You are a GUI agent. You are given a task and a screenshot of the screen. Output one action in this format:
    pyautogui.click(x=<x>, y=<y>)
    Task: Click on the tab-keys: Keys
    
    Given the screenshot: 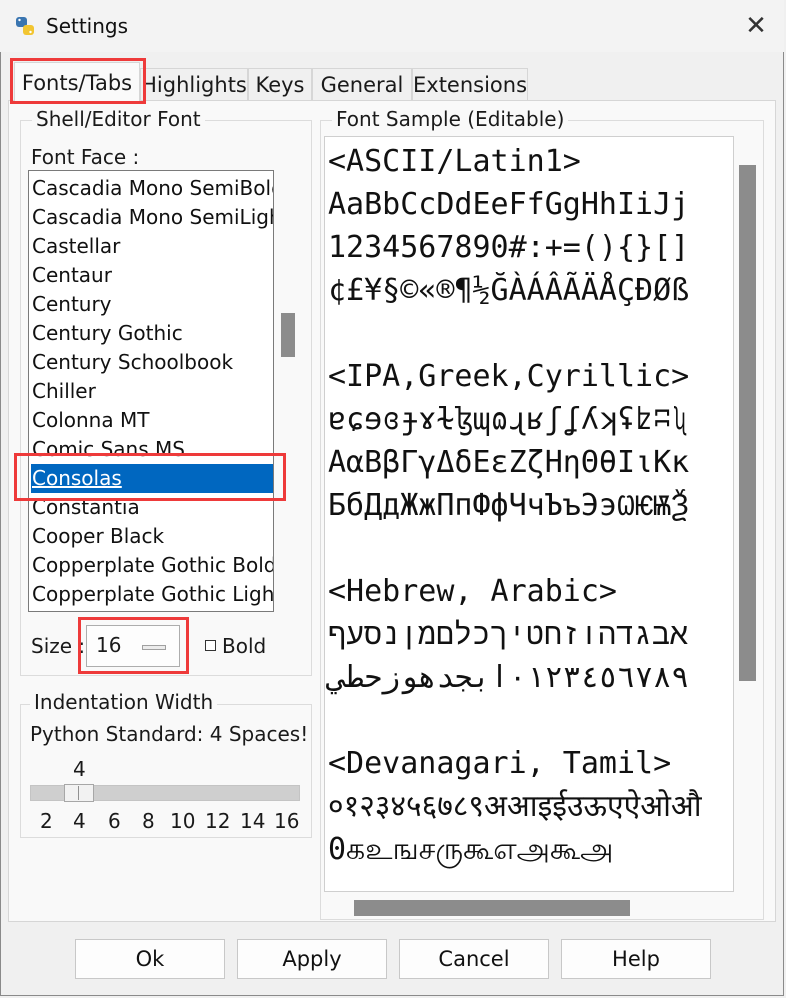 What is the action you would take?
    pyautogui.click(x=280, y=84)
    